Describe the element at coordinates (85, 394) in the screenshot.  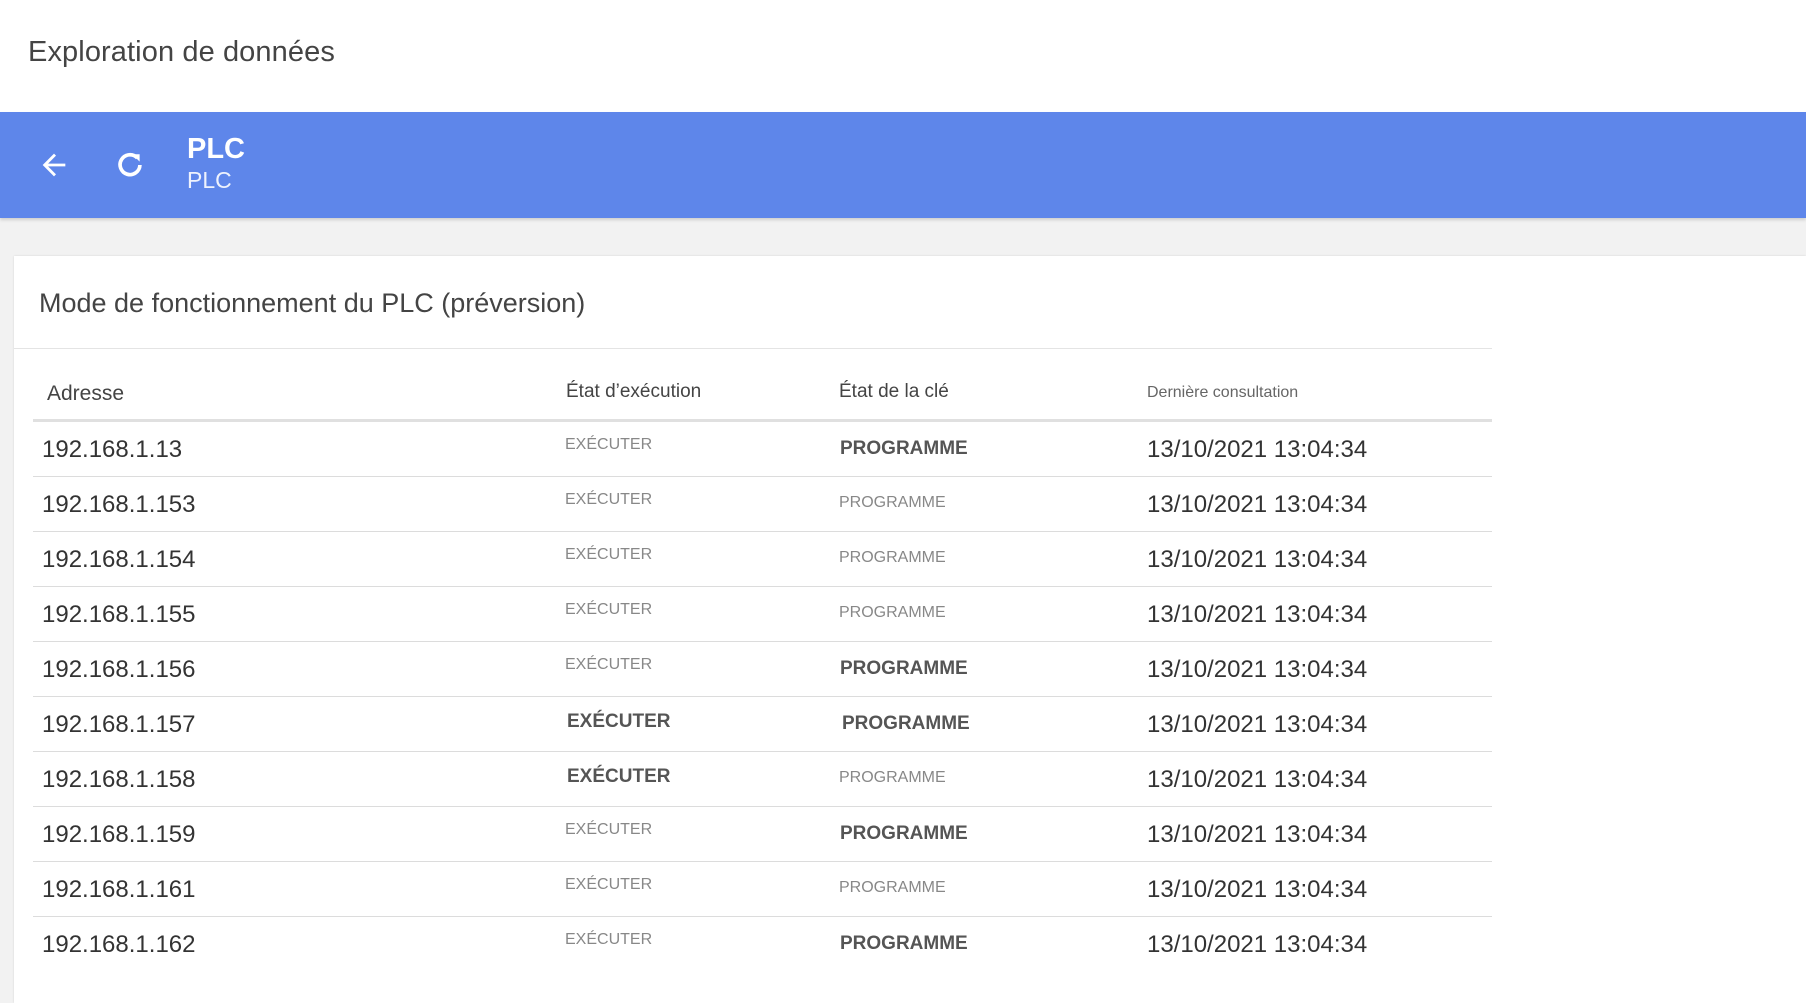
I see `column-header-address: Adresse` at that location.